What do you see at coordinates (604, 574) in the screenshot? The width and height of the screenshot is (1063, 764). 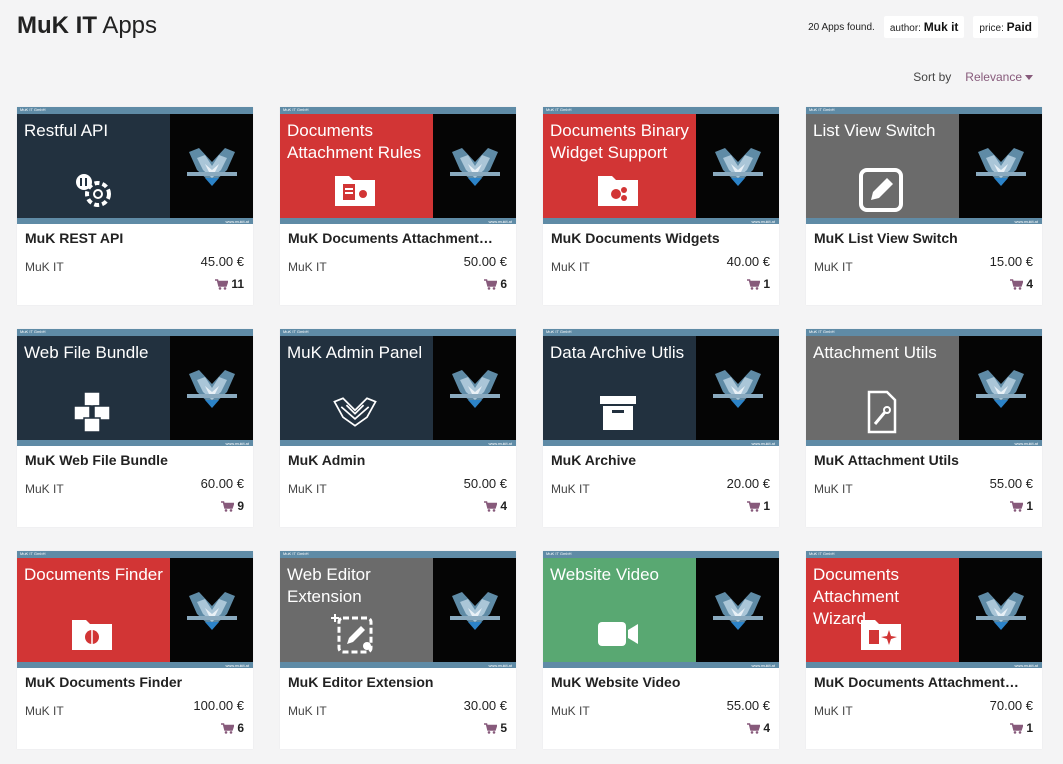 I see `banner-title: Website Video` at bounding box center [604, 574].